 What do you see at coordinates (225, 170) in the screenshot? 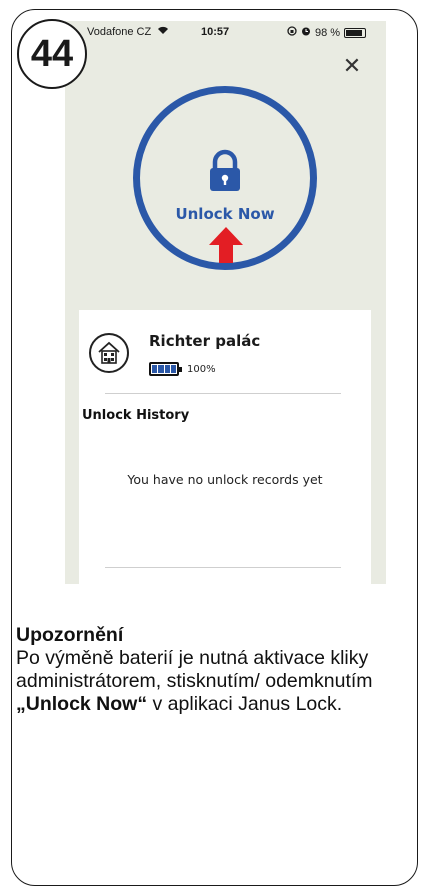
I see `lock-icon` at bounding box center [225, 170].